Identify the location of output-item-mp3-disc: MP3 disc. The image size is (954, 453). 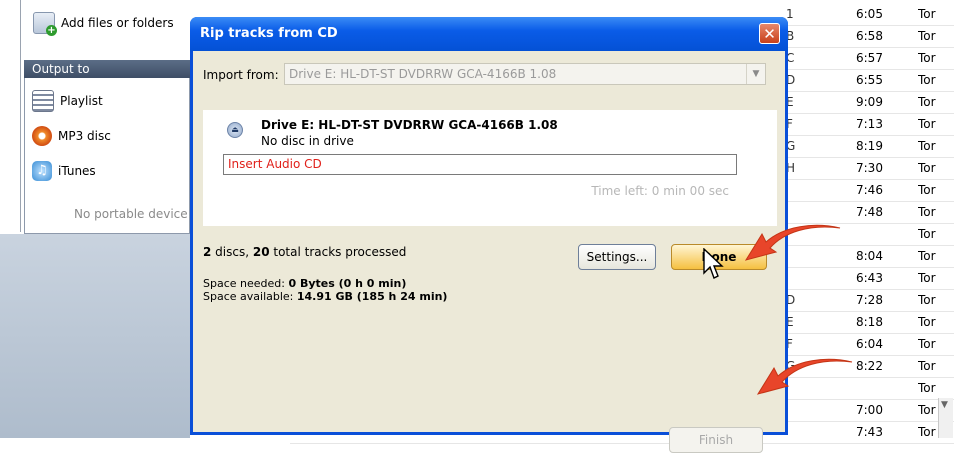
(71, 136).